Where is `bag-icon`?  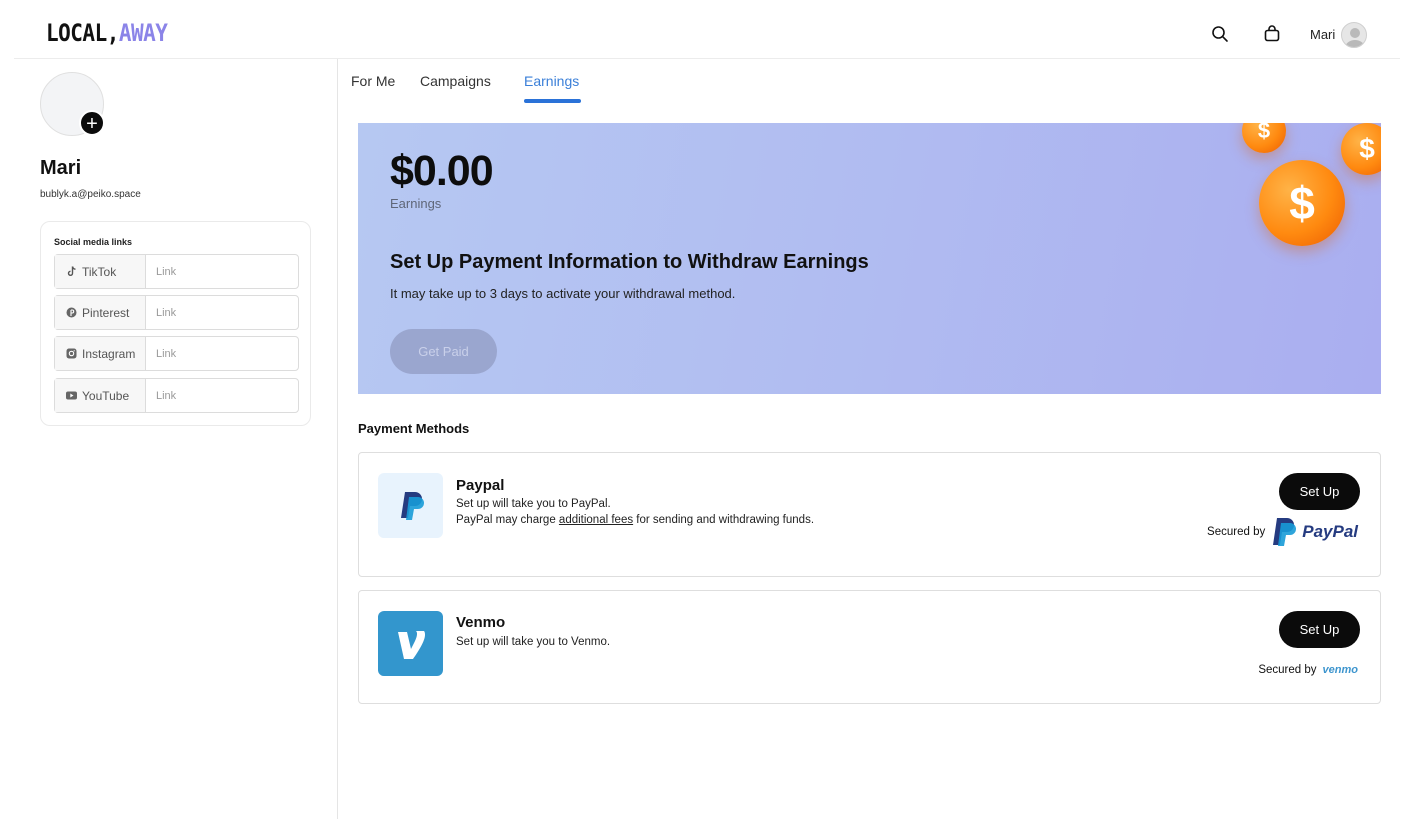 bag-icon is located at coordinates (1272, 34).